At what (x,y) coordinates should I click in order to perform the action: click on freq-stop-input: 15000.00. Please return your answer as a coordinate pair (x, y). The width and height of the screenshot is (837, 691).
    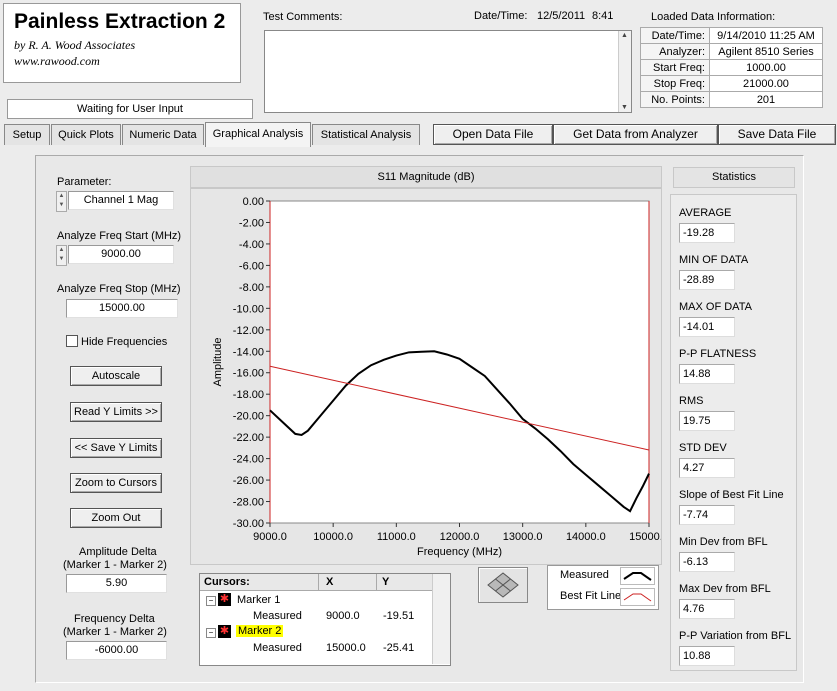
    Looking at the image, I should click on (122, 308).